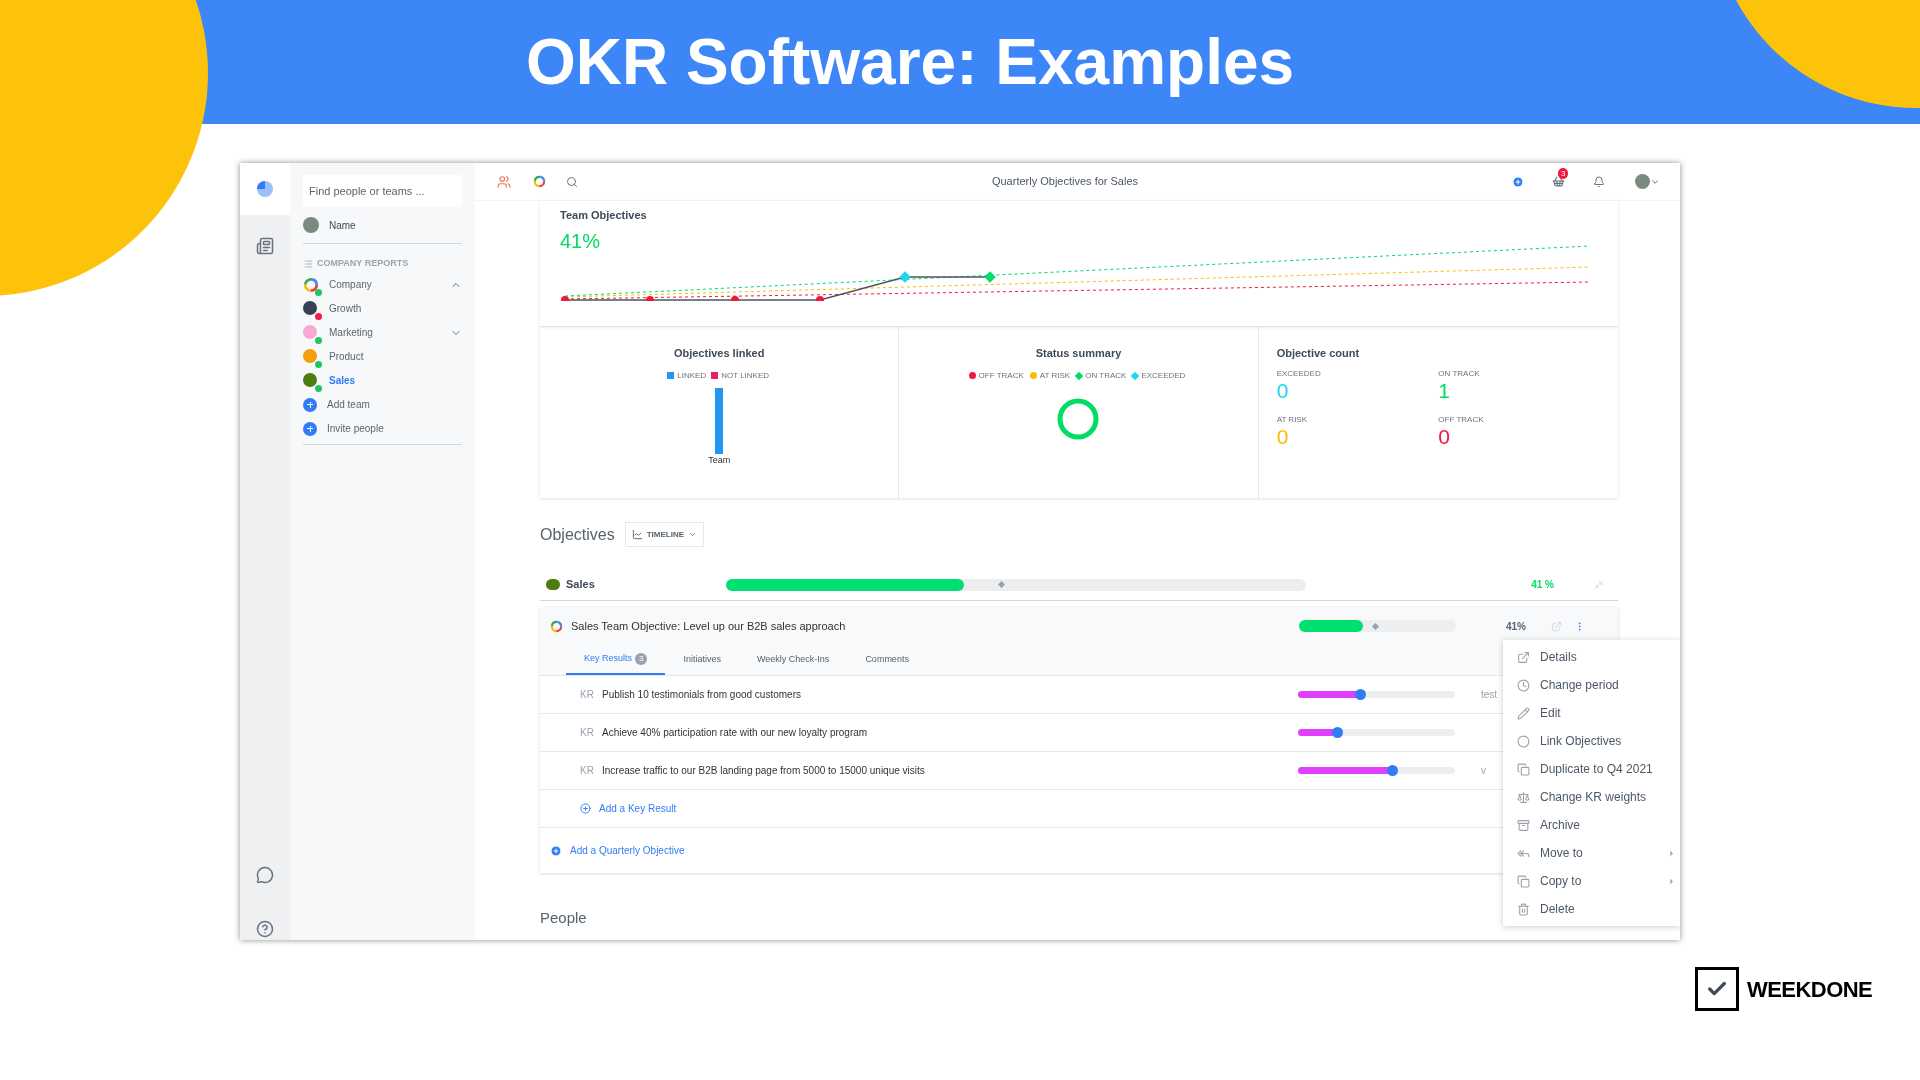 This screenshot has width=1920, height=1080. Describe the element at coordinates (1318, 353) in the screenshot. I see `panel-title: Objective count` at that location.